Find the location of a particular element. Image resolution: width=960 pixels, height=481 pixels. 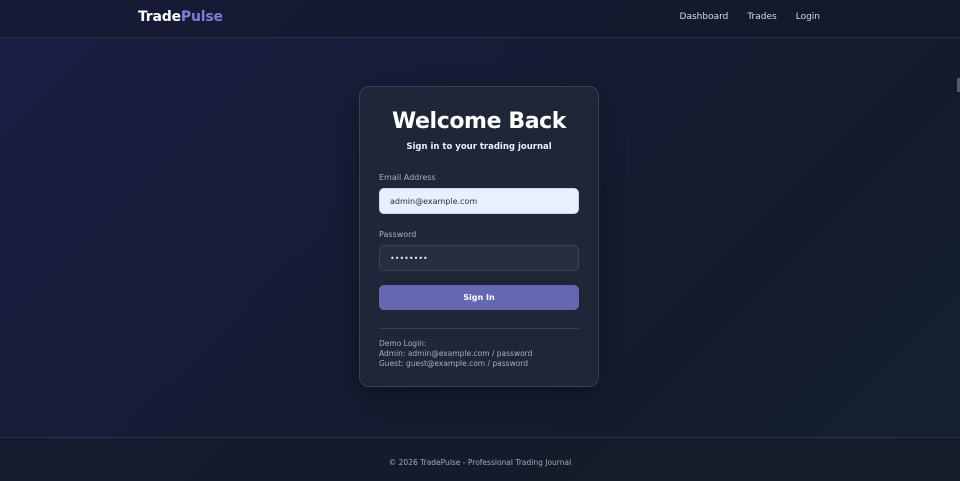

navbar: TradePulse Dashboard Trades Login is located at coordinates (480, 19).